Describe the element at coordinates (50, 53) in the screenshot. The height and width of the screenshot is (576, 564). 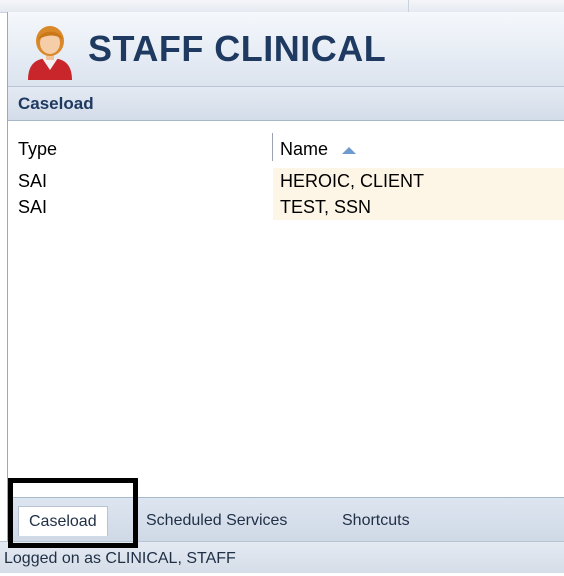
I see `user-avatar-icon` at that location.